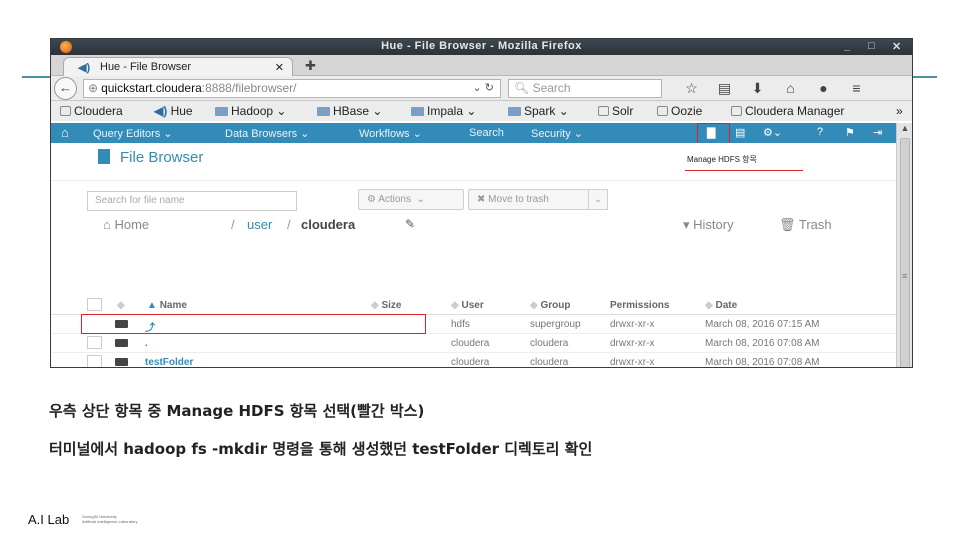 This screenshot has height=540, width=960. I want to click on breadcrumb-user: user, so click(259, 224).